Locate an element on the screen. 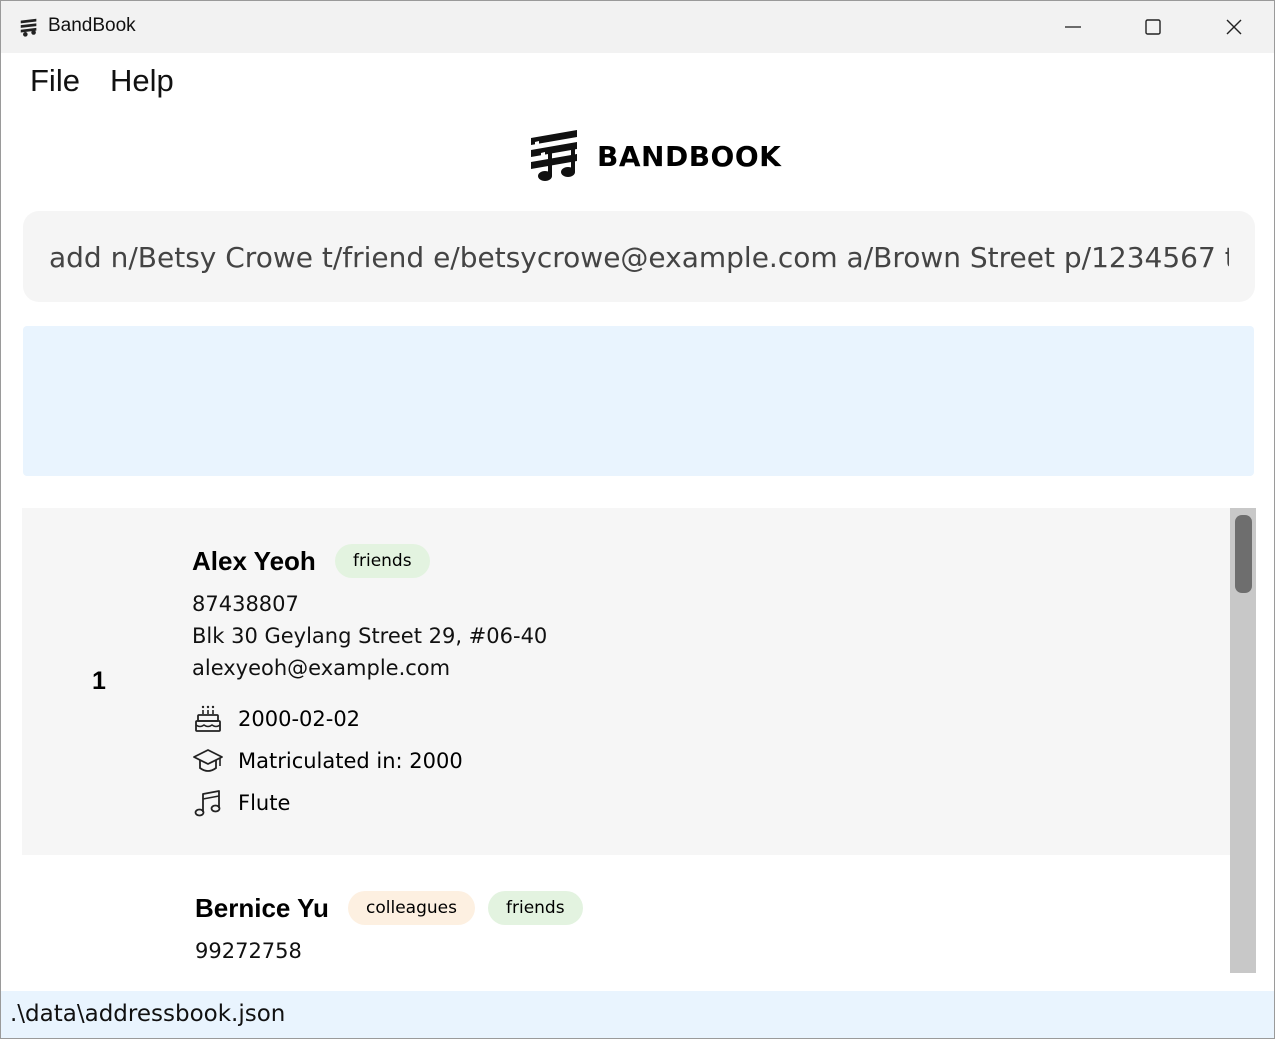  birthday-cake-icon is located at coordinates (208, 718).